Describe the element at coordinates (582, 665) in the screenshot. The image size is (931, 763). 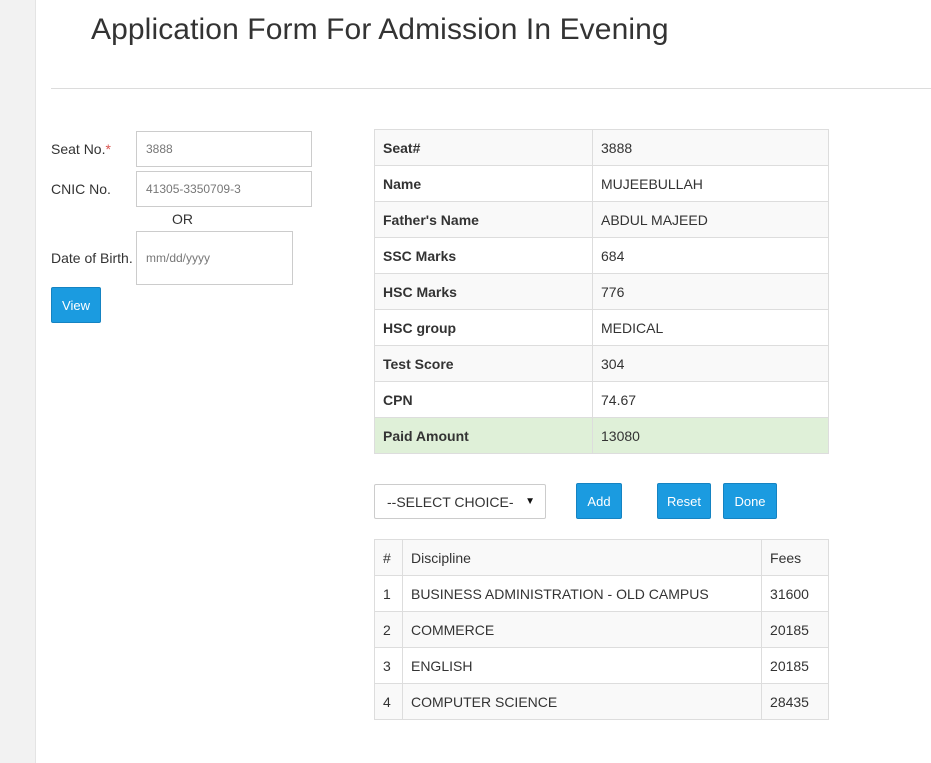
I see `discipline-name: ENGLISH` at that location.